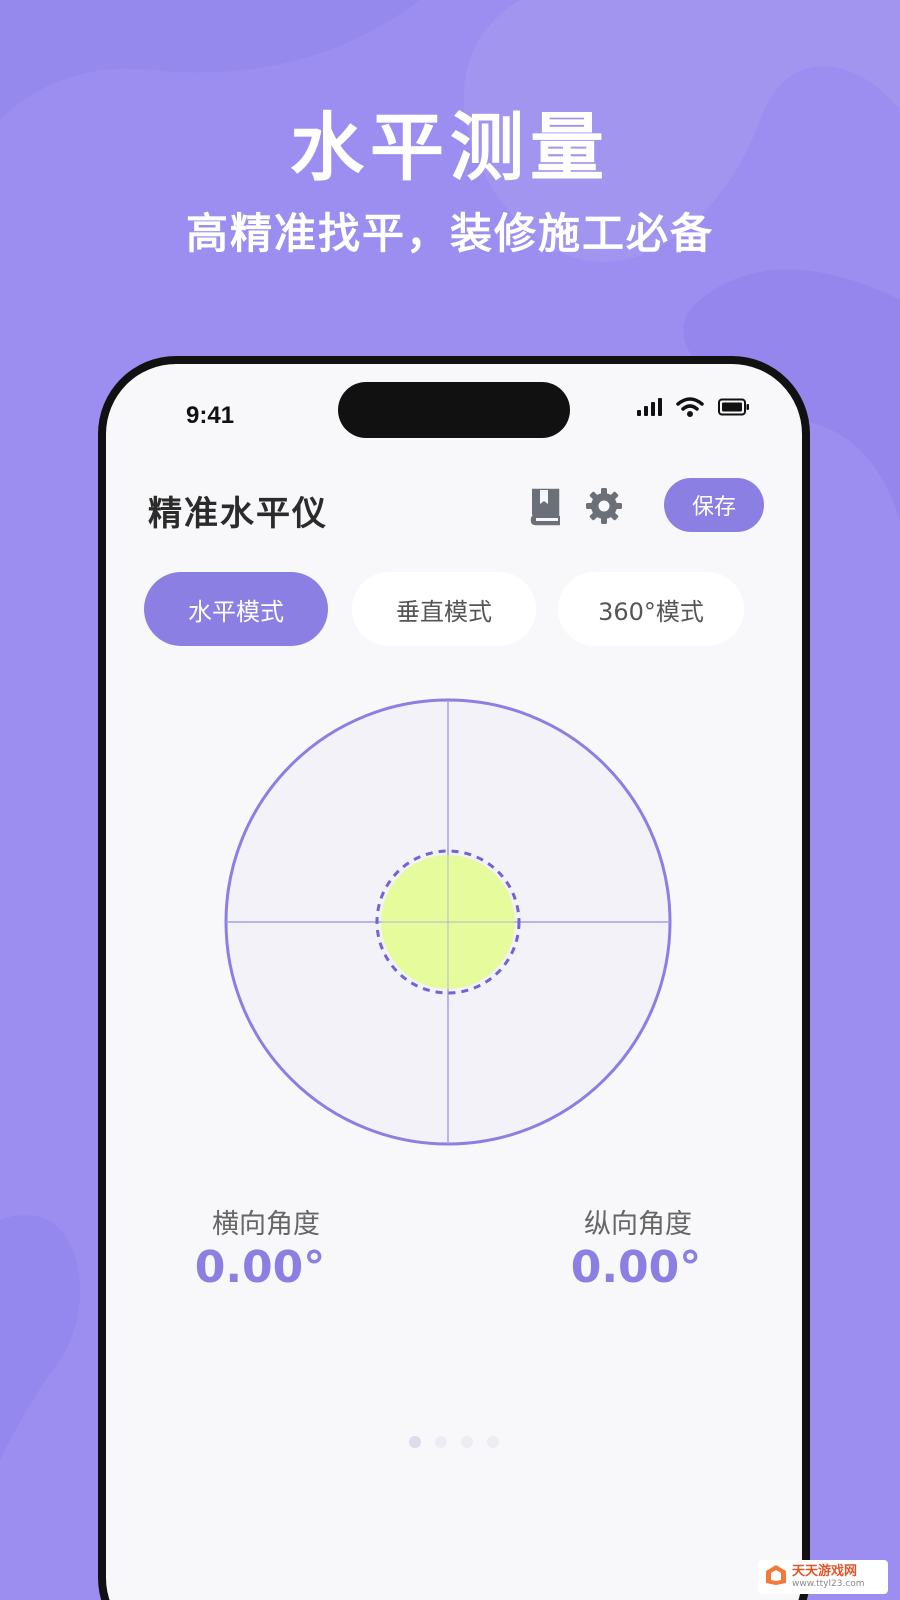 This screenshot has width=900, height=1600. What do you see at coordinates (449, 233) in the screenshot?
I see `promo-subtitle: 高精准找平，装修施工必备` at bounding box center [449, 233].